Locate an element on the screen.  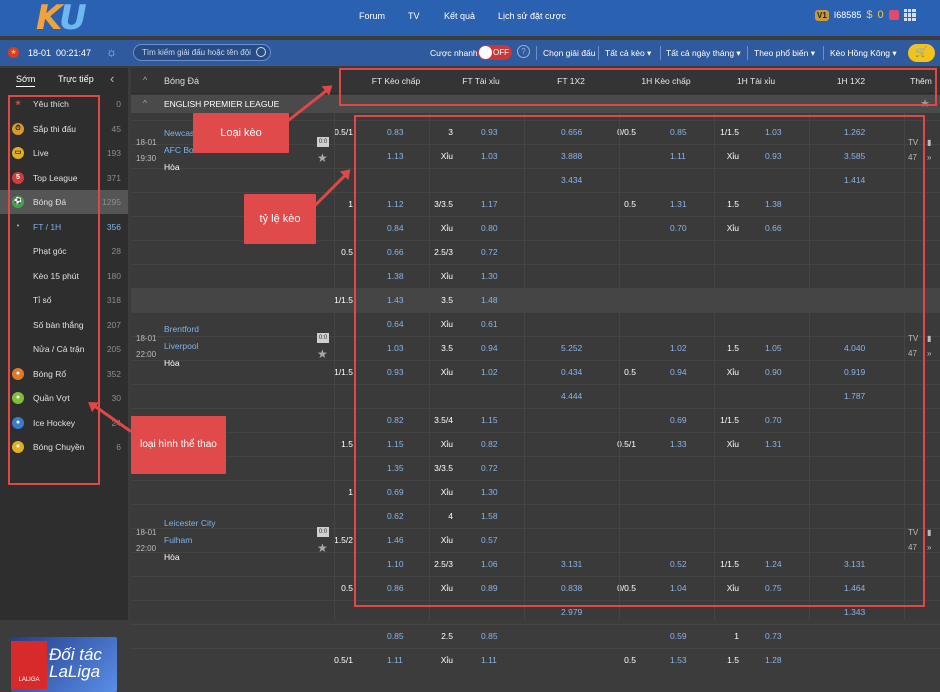
odds-cell: 0.59 is located at coordinates (678, 636).